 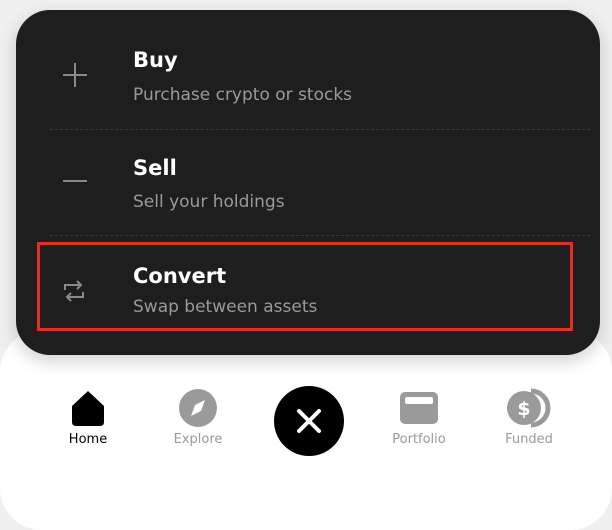 I want to click on nav-item-home: Home, so click(x=88, y=417).